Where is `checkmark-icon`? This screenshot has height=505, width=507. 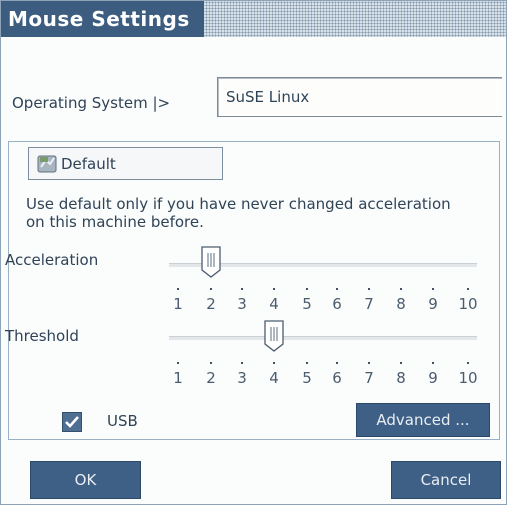
checkmark-icon is located at coordinates (72, 422).